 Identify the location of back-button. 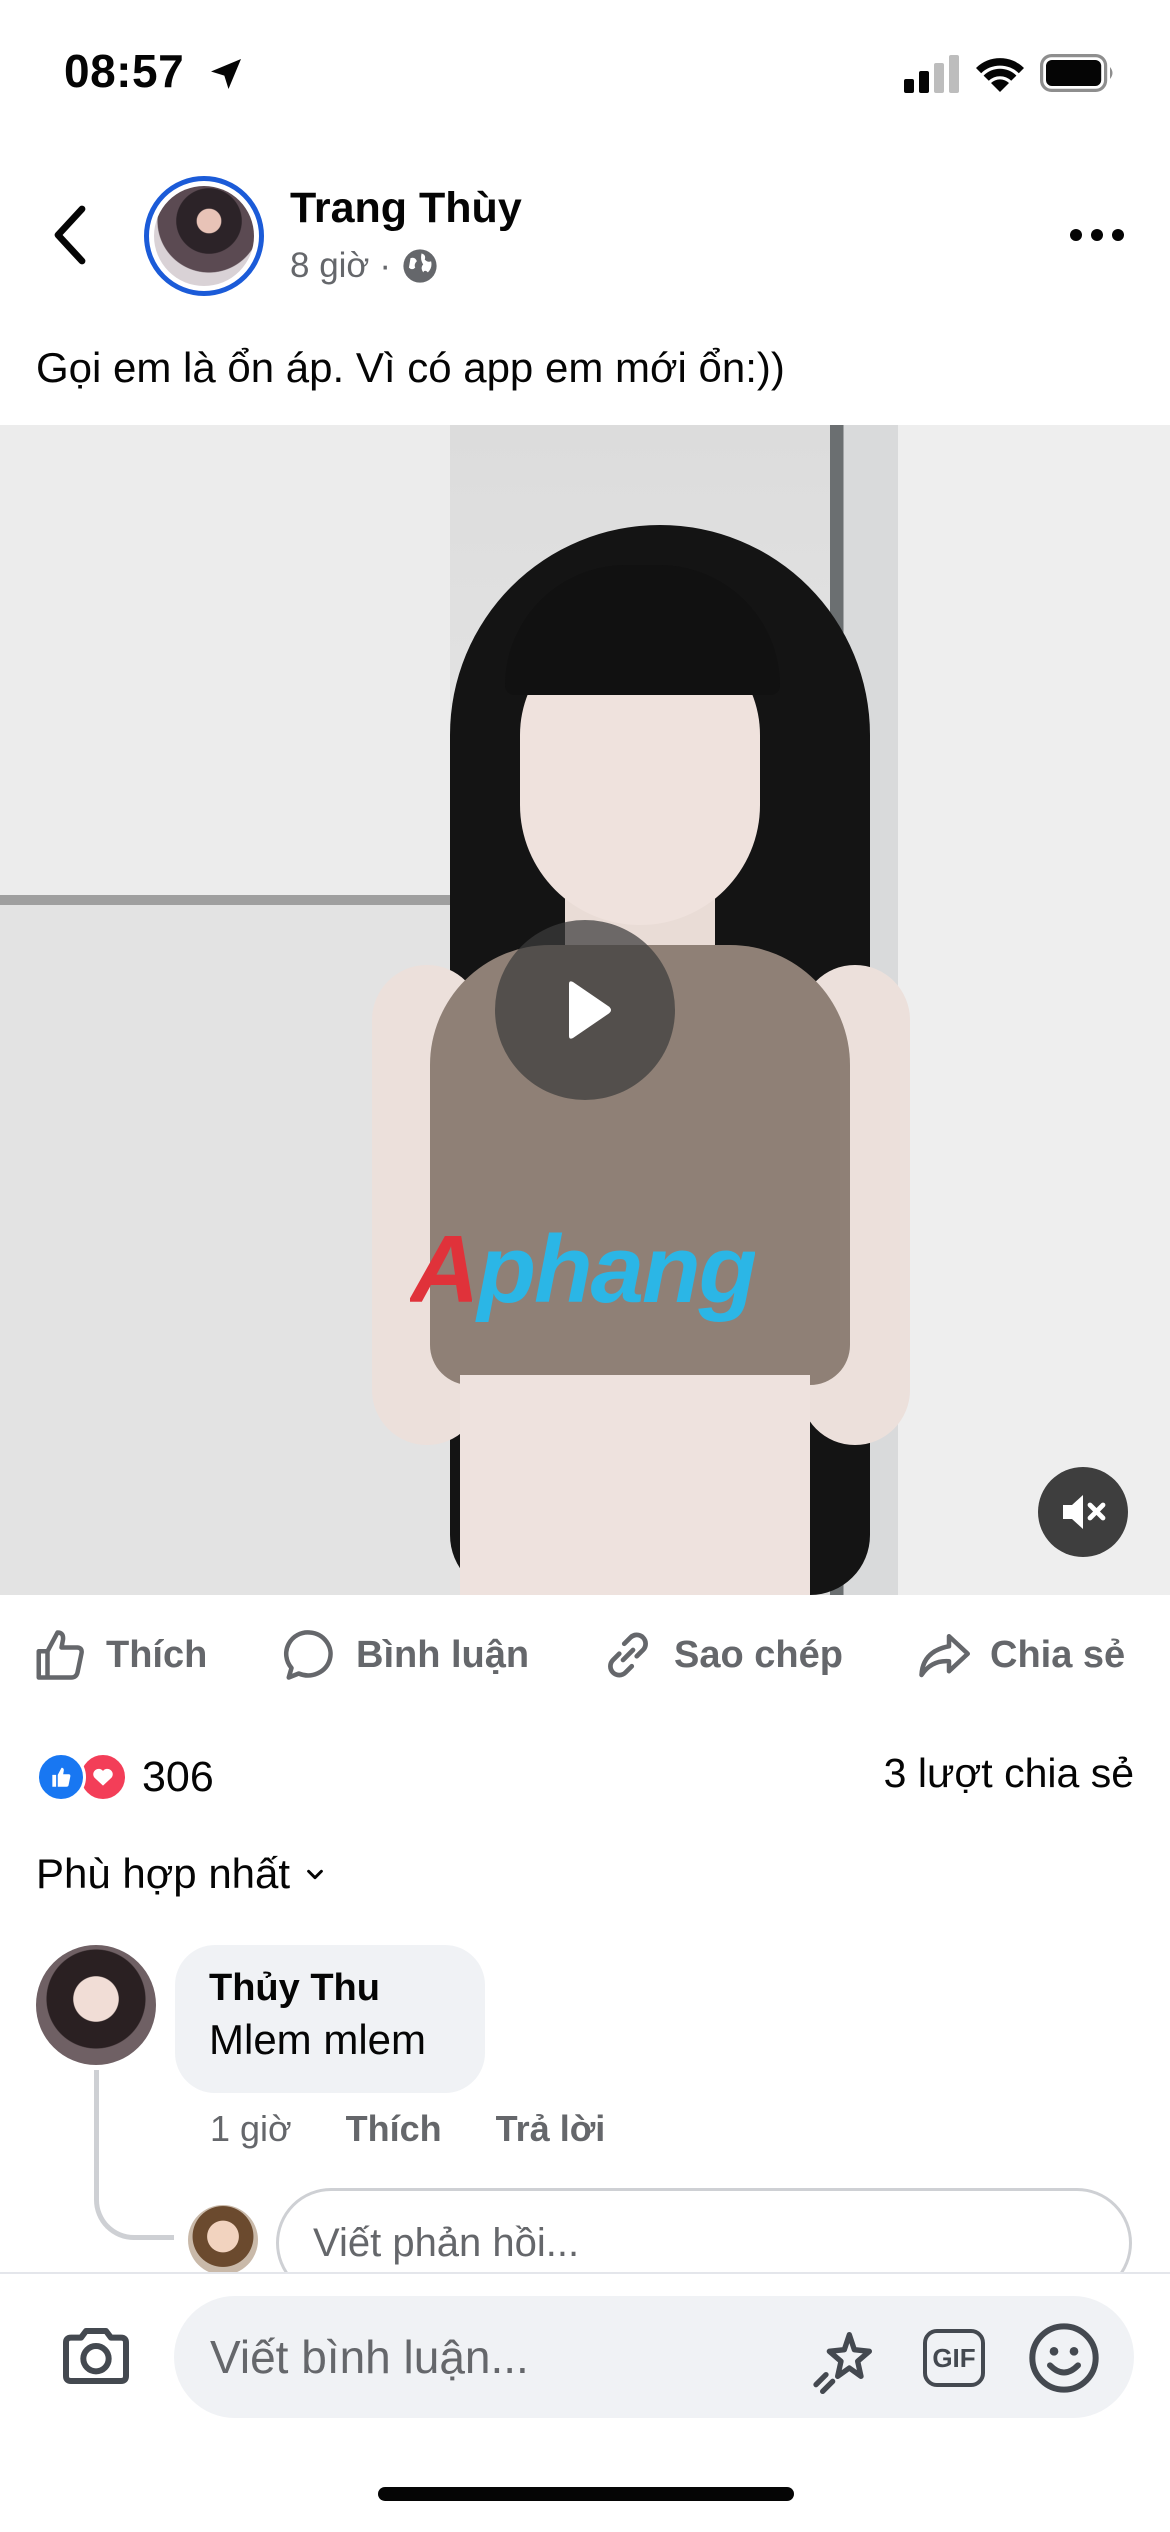
(70, 235).